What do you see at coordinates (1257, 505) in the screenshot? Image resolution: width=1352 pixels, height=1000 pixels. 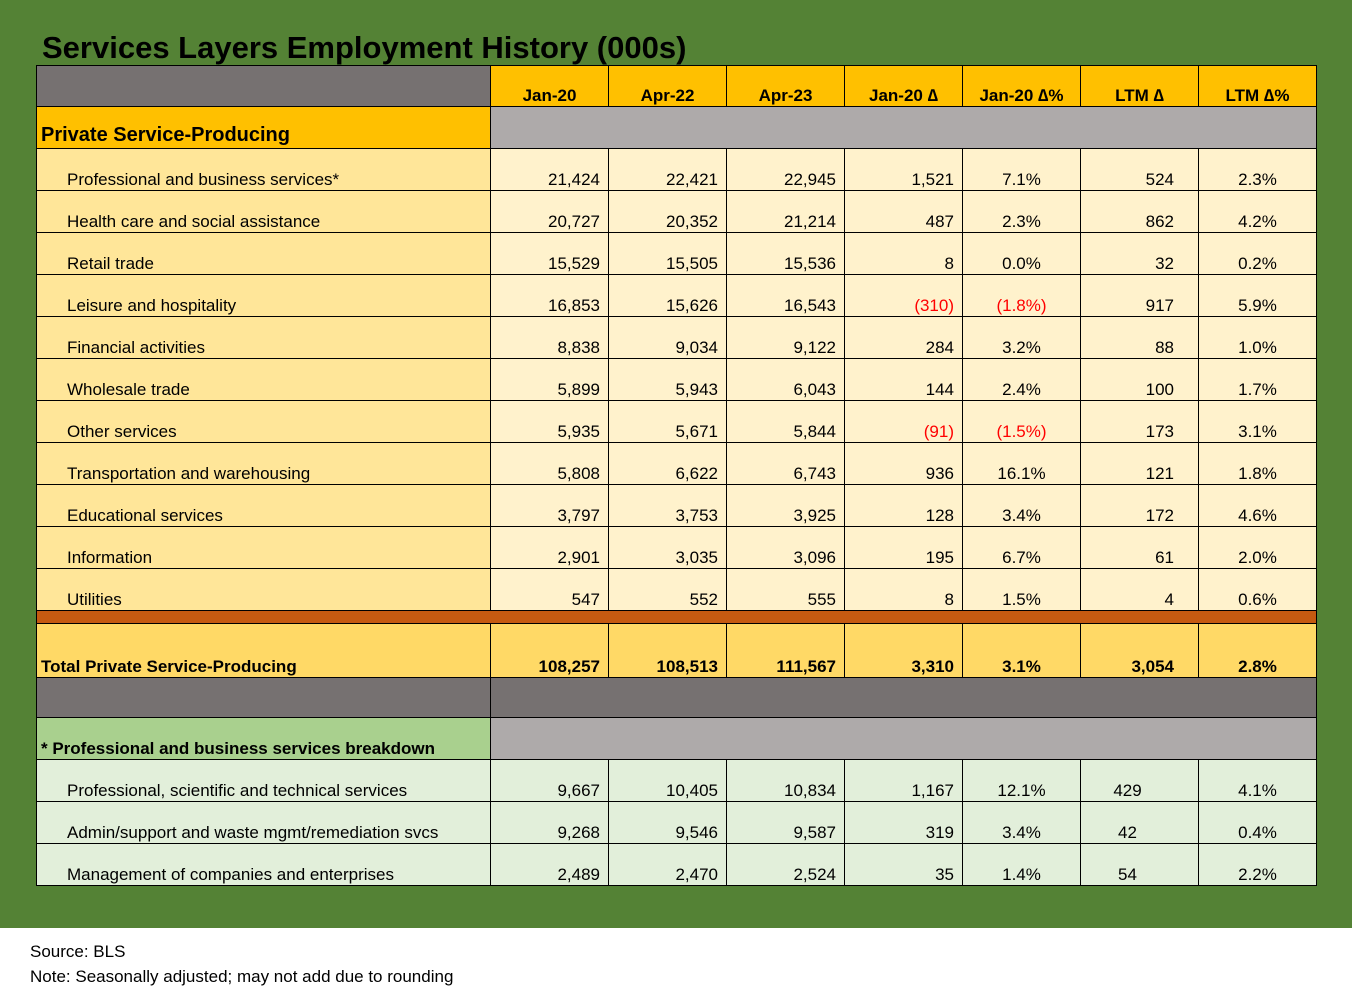 I see `value-cell: 4.6%` at bounding box center [1257, 505].